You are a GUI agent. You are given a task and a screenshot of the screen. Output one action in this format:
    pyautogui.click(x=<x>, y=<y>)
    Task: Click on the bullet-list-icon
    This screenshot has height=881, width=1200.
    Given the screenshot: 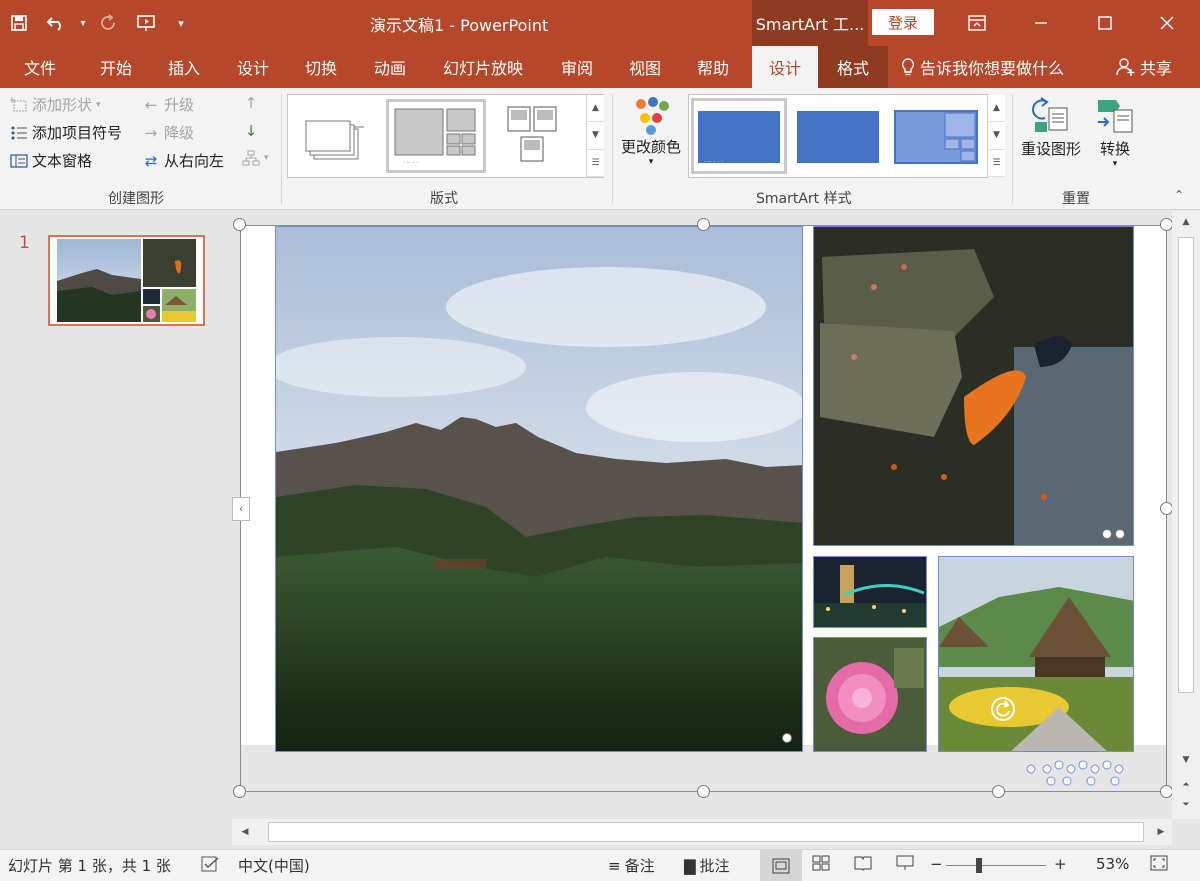 What is the action you would take?
    pyautogui.click(x=19, y=133)
    